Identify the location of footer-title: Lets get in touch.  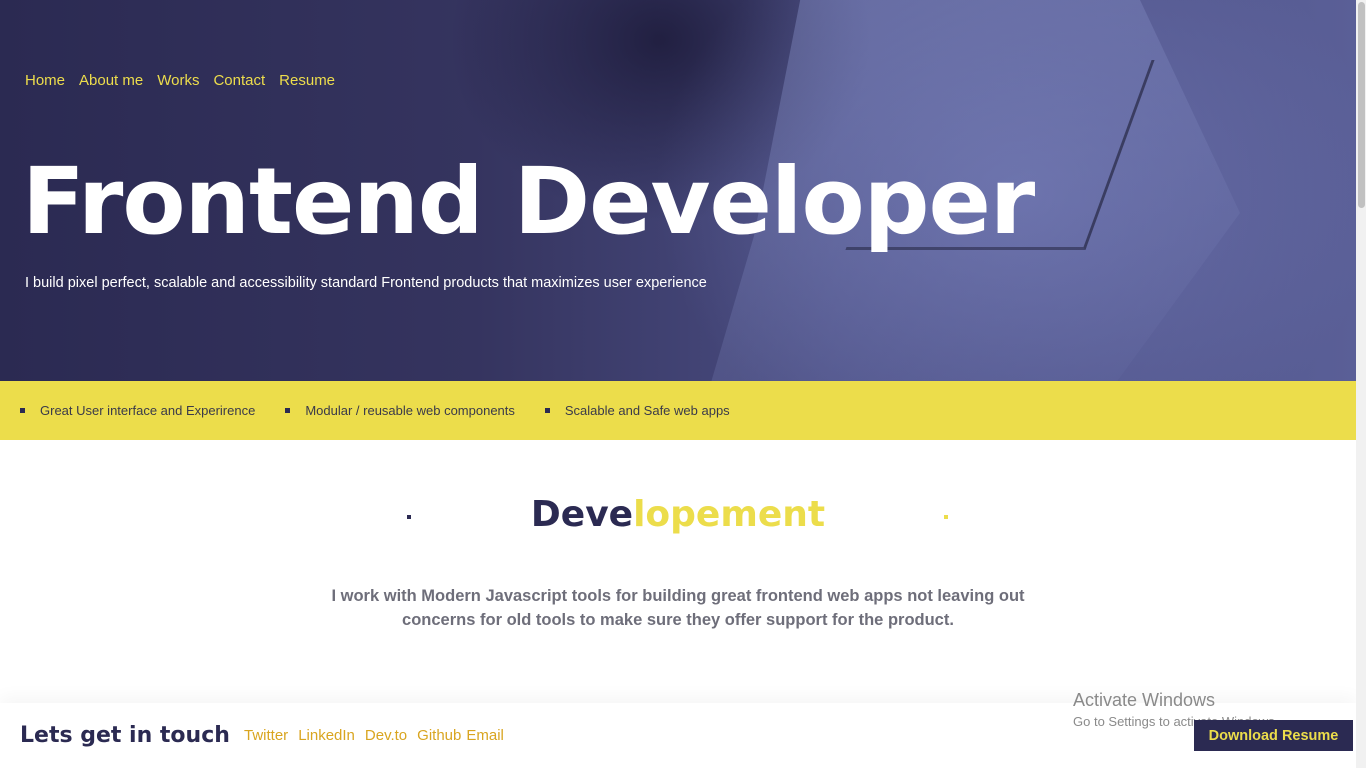
(125, 735).